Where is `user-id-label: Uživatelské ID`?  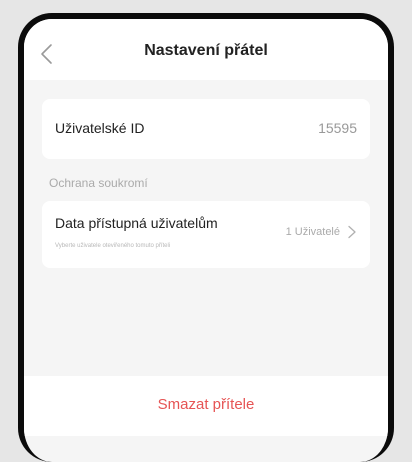
user-id-label: Uživatelské ID is located at coordinates (100, 128).